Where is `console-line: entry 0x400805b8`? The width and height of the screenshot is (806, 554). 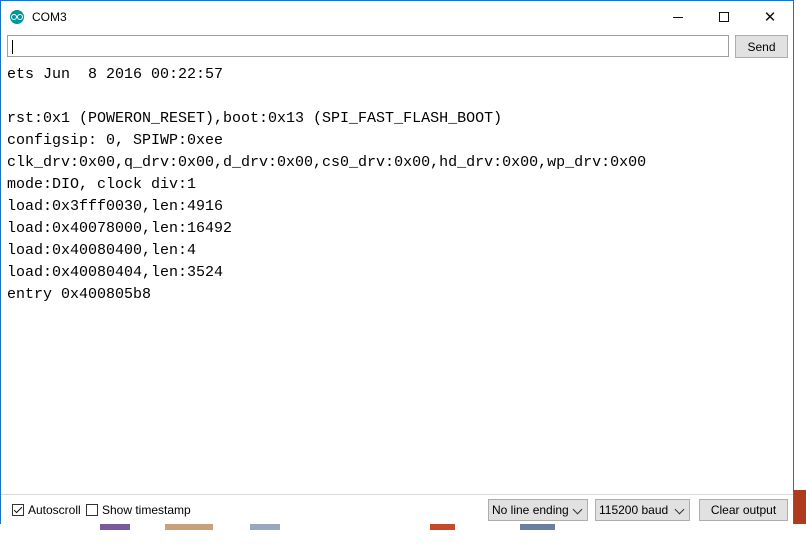
console-line: entry 0x400805b8 is located at coordinates (79, 294).